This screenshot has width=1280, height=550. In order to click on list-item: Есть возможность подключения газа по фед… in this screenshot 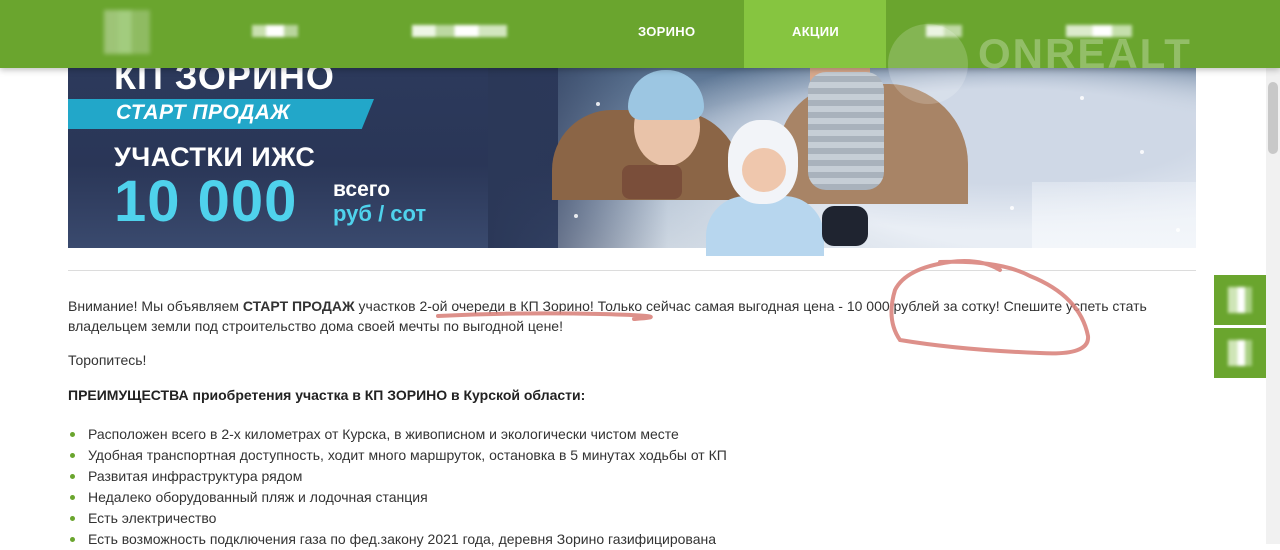, I will do `click(397, 539)`.